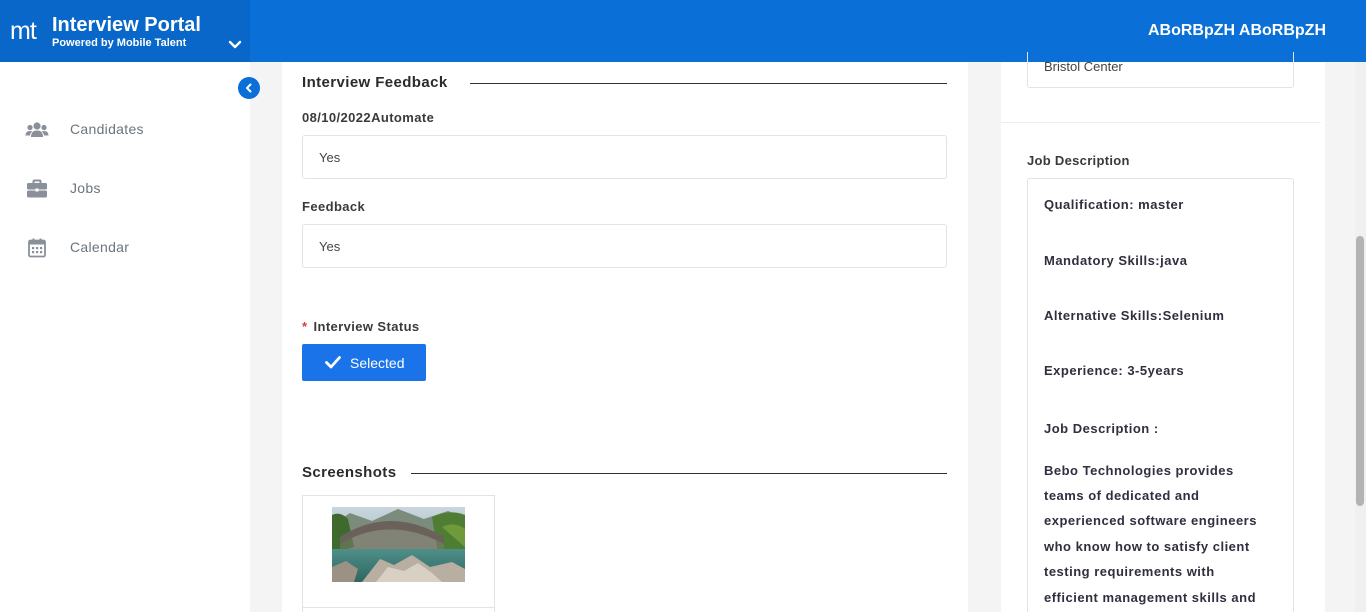  Describe the element at coordinates (125, 189) in the screenshot. I see `sidebar-item-jobs: Jobs` at that location.